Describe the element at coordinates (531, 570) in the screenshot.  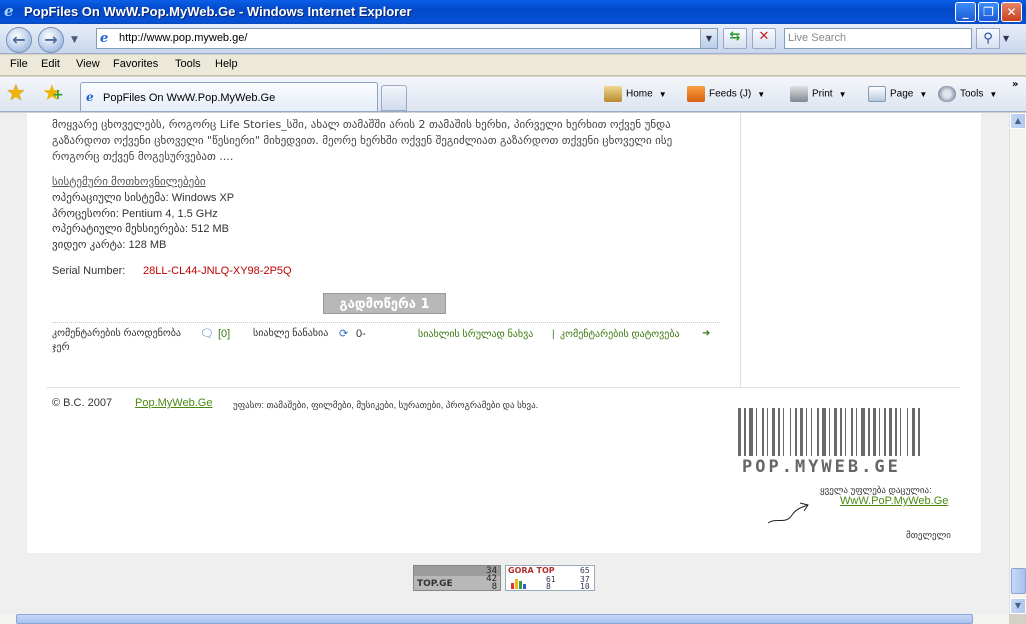
I see `goratop-logo: GORA TOP` at that location.